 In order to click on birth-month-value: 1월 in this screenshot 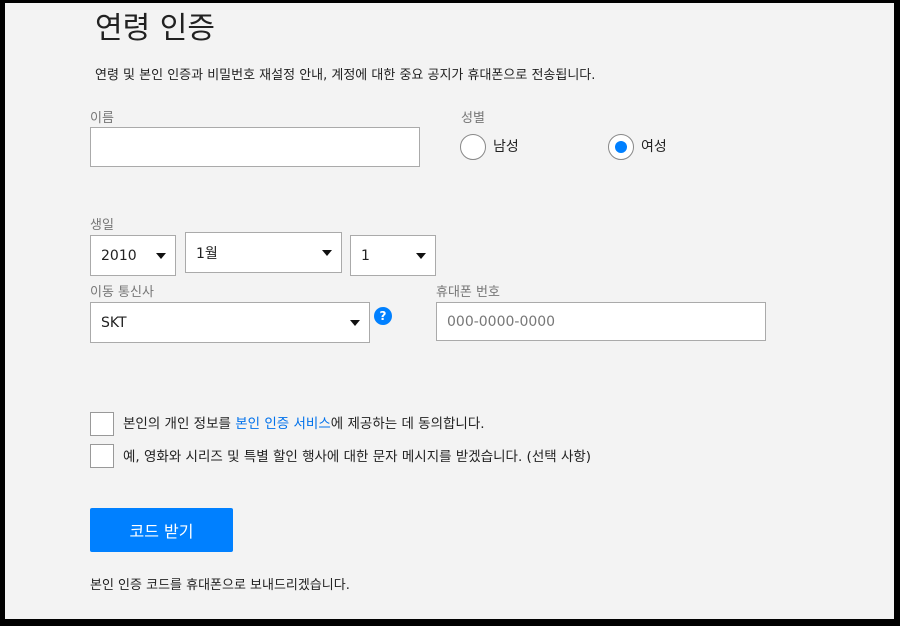, I will do `click(207, 253)`.